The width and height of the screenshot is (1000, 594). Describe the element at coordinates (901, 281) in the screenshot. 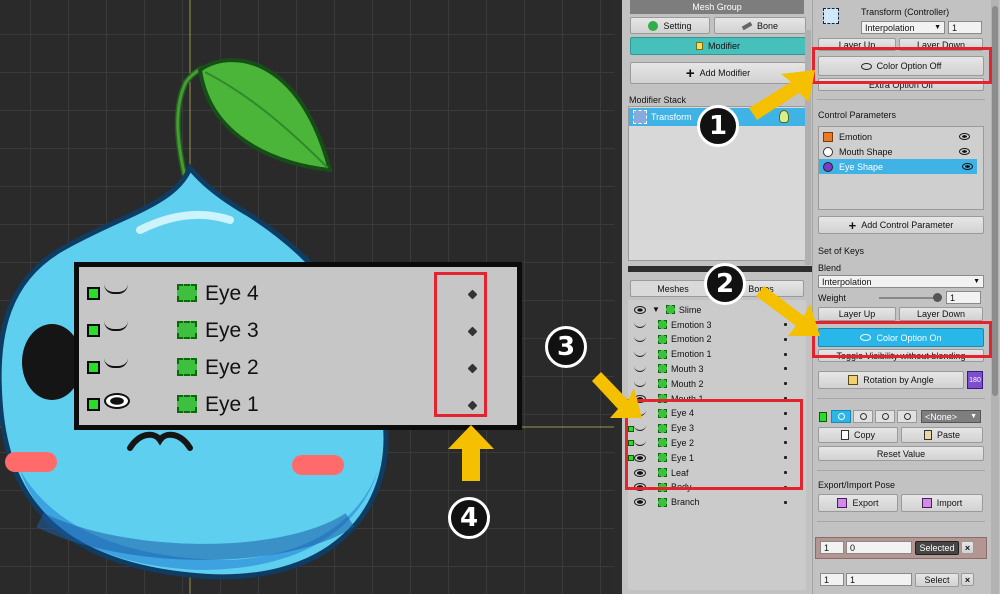

I see `blend-select: Interpolation ▼` at that location.